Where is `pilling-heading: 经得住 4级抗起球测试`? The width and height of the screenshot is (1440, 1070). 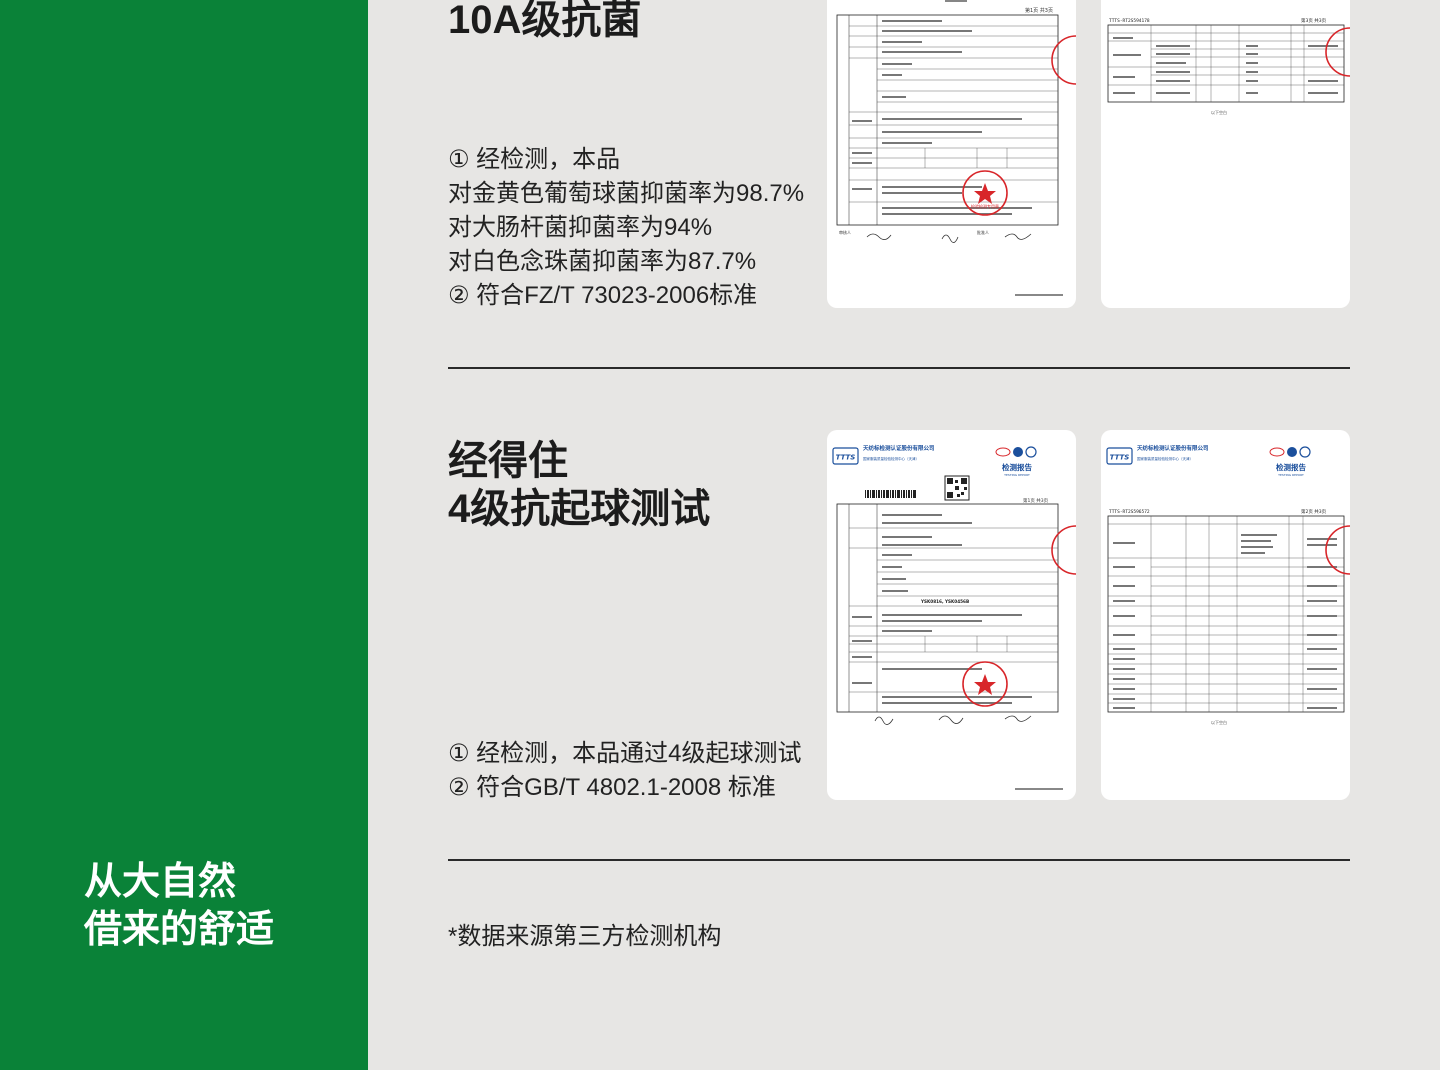
pilling-heading: 经得住 4级抗起球测试 is located at coordinates (579, 485).